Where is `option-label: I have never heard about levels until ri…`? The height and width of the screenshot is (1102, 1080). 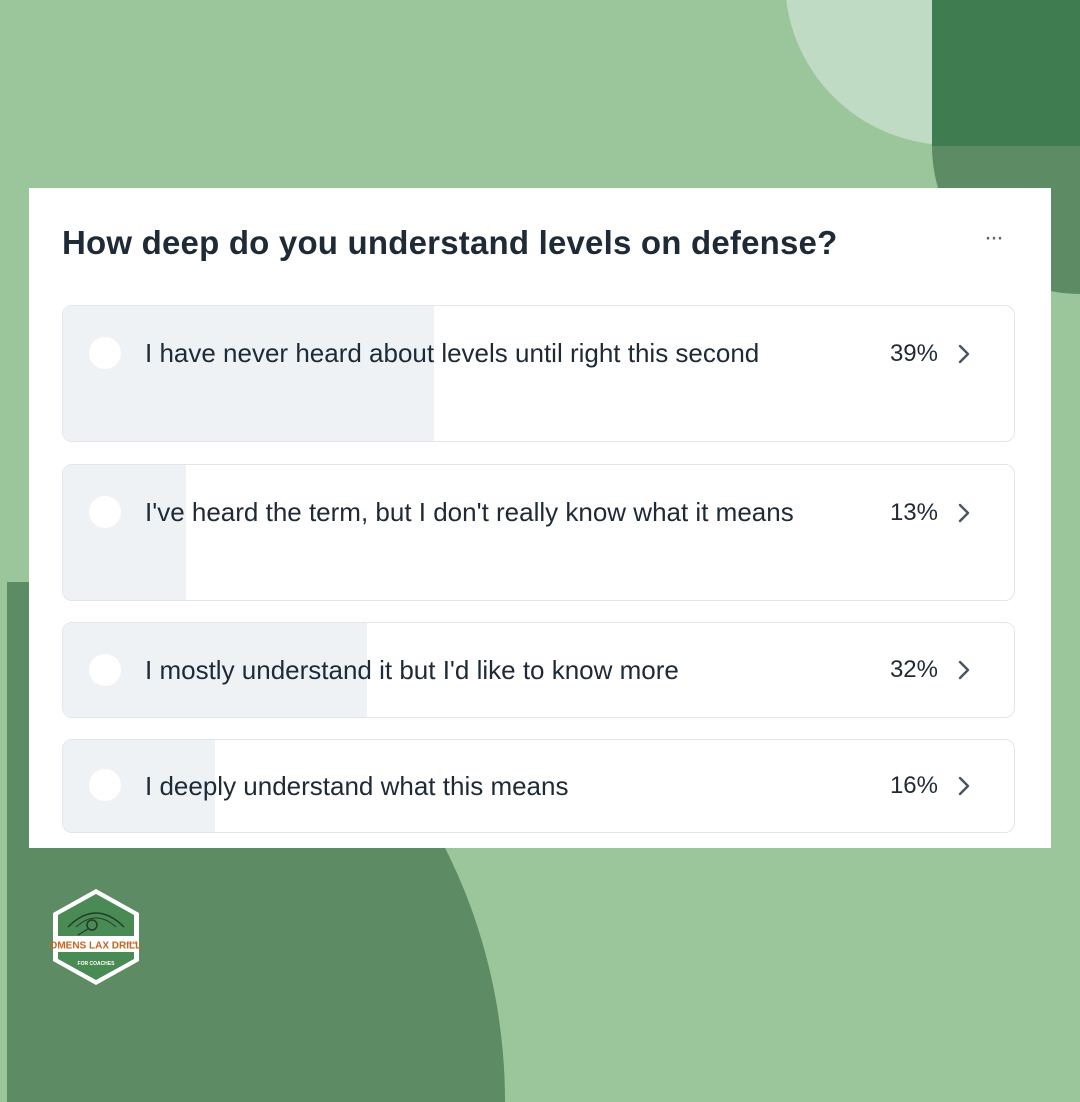
option-label: I have never heard about levels until ri… is located at coordinates (452, 353).